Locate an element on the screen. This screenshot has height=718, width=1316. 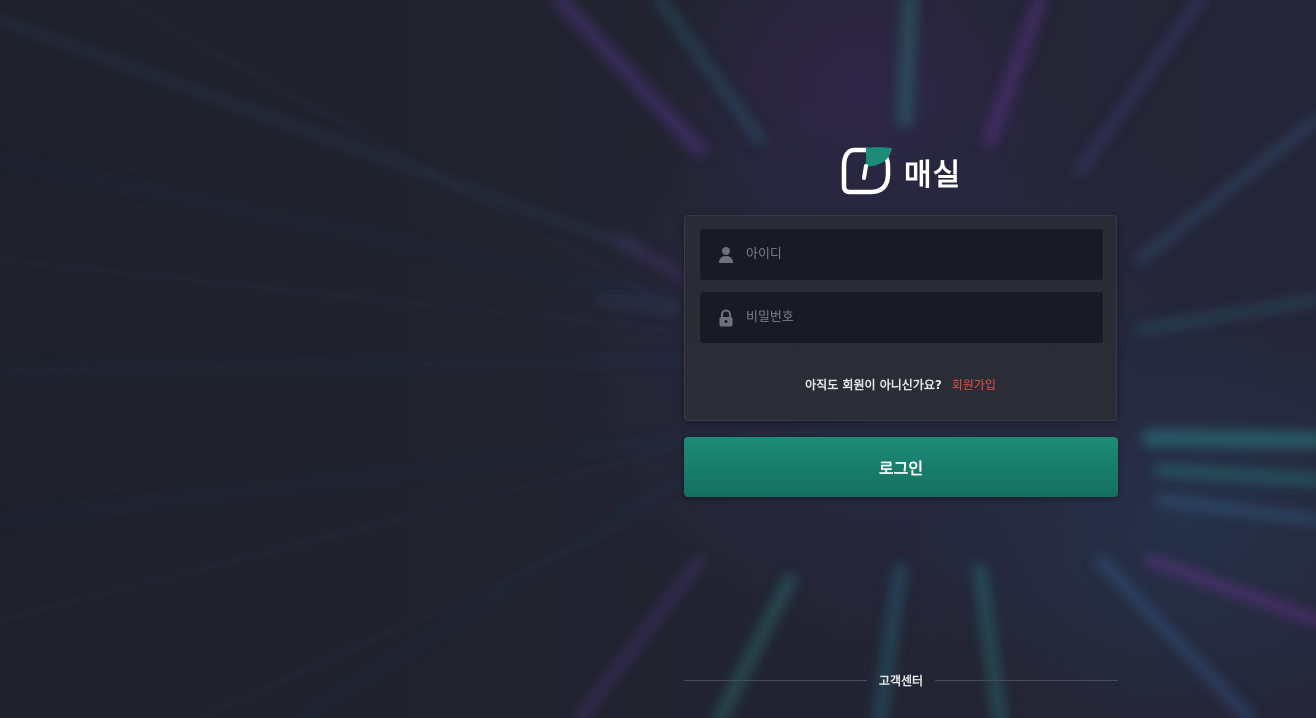
login-button: 로그인 is located at coordinates (901, 467).